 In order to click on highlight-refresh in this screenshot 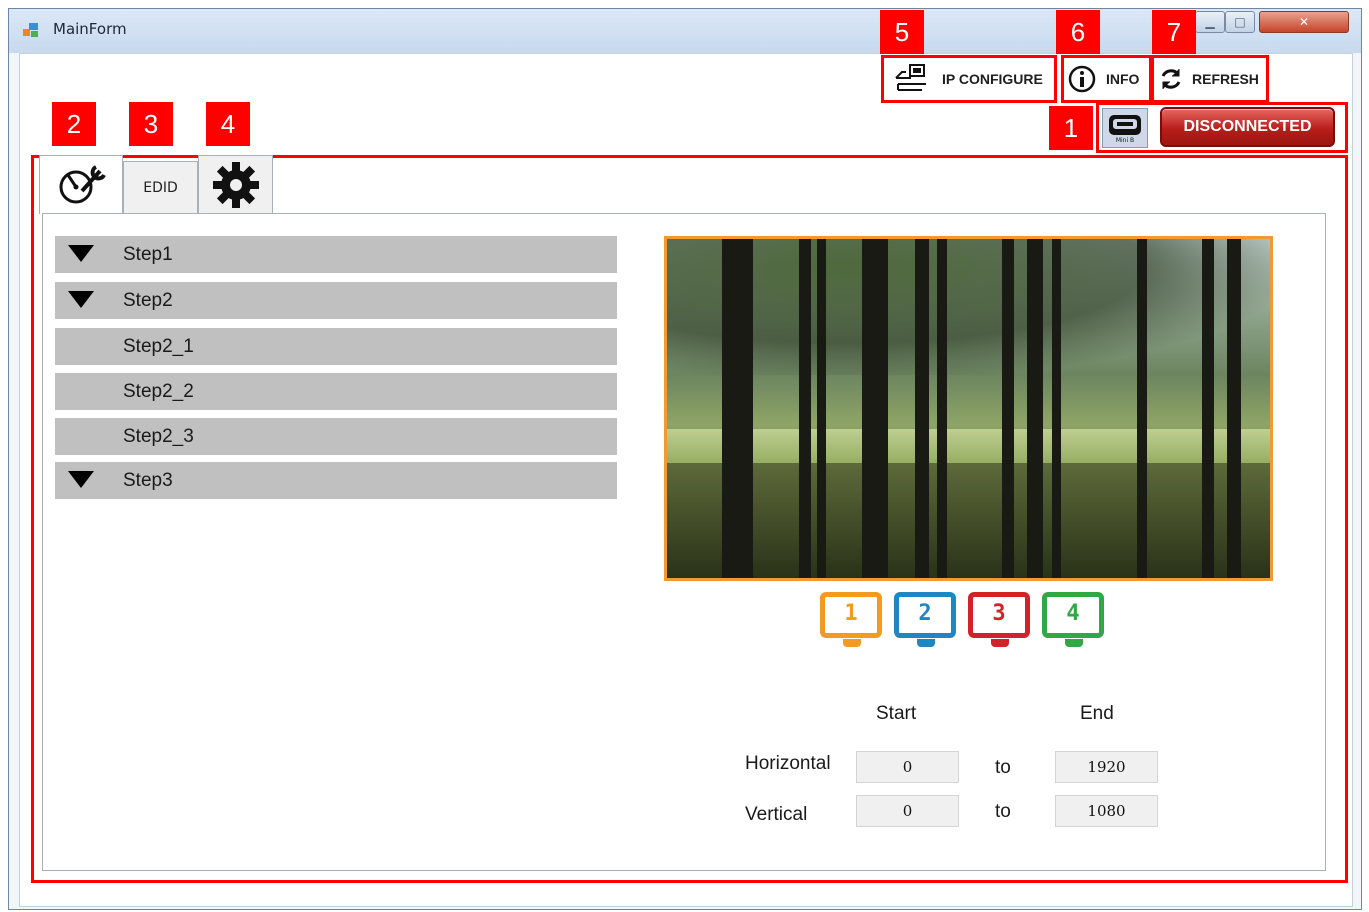, I will do `click(1210, 79)`.